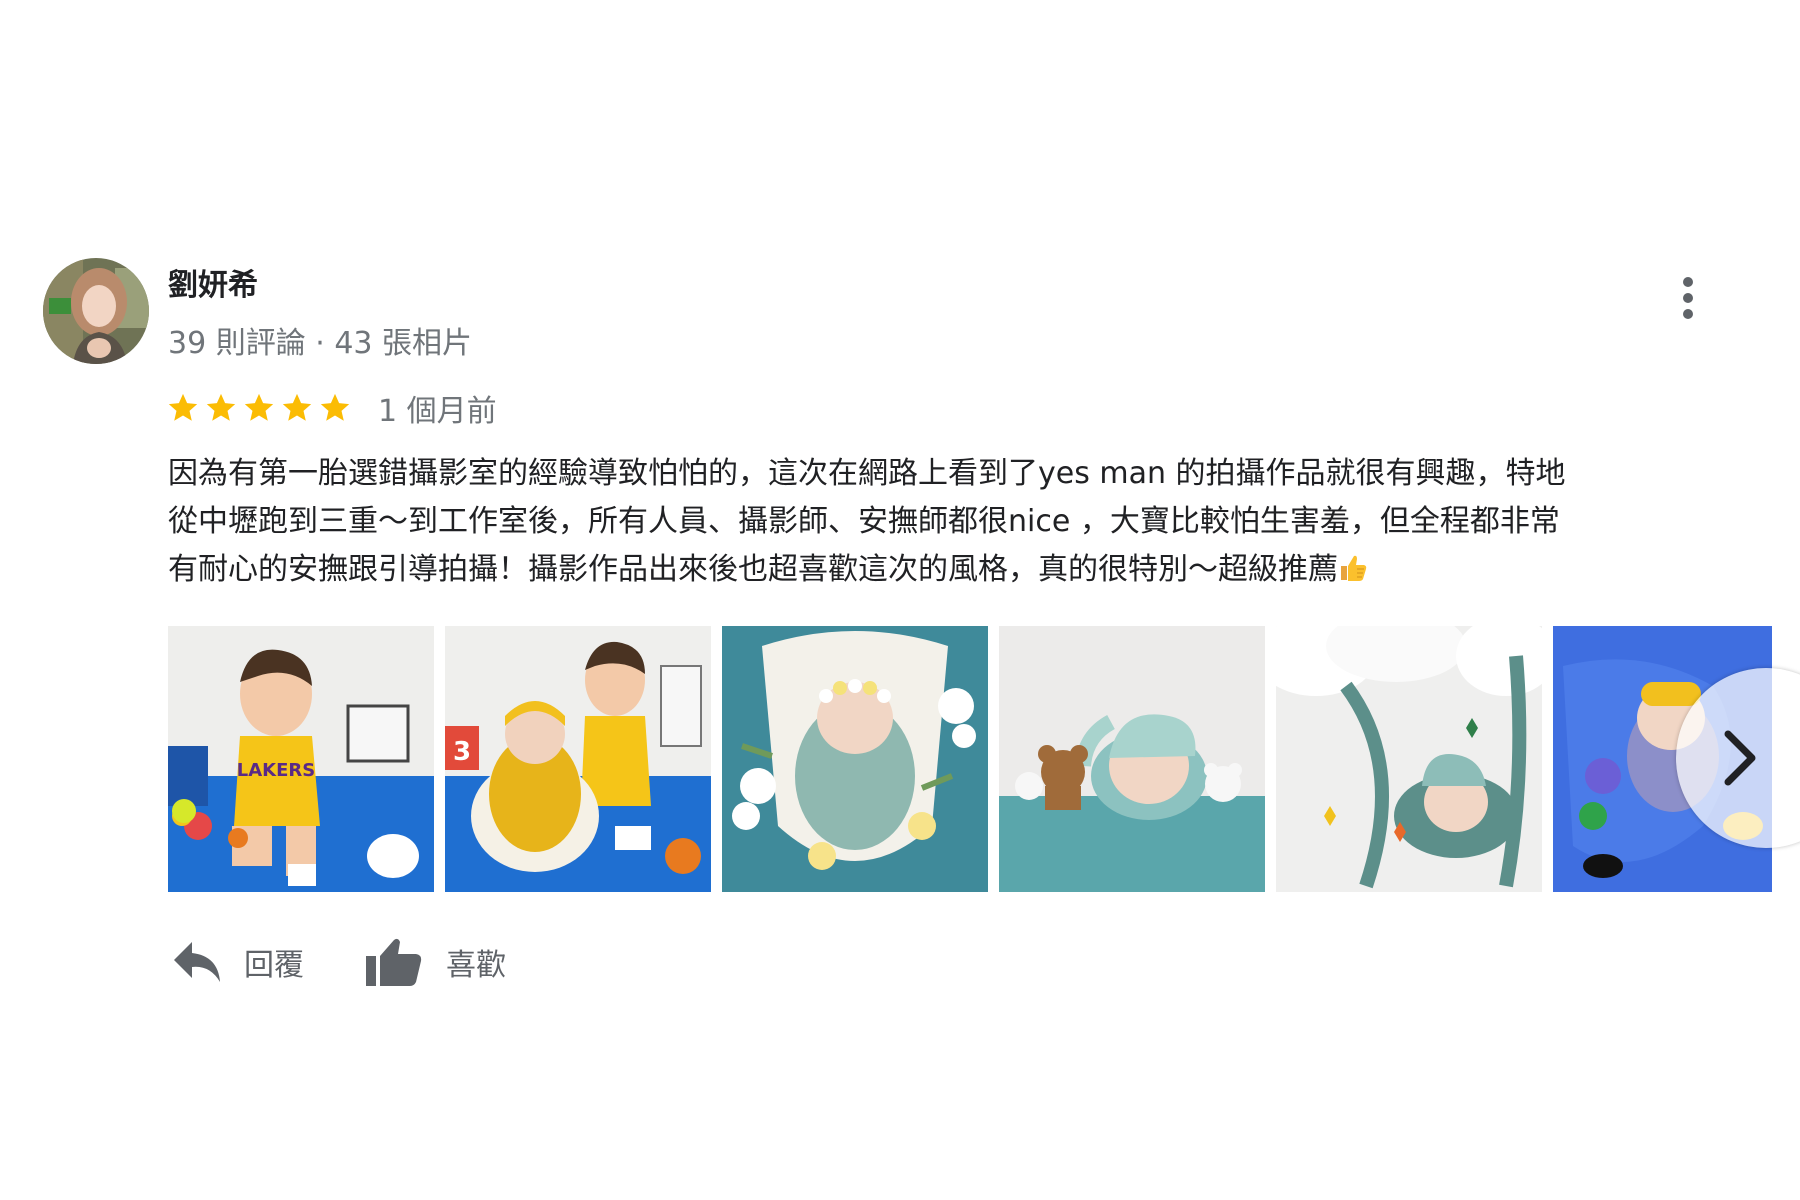  What do you see at coordinates (394, 962) in the screenshot?
I see `thumb-up-icon` at bounding box center [394, 962].